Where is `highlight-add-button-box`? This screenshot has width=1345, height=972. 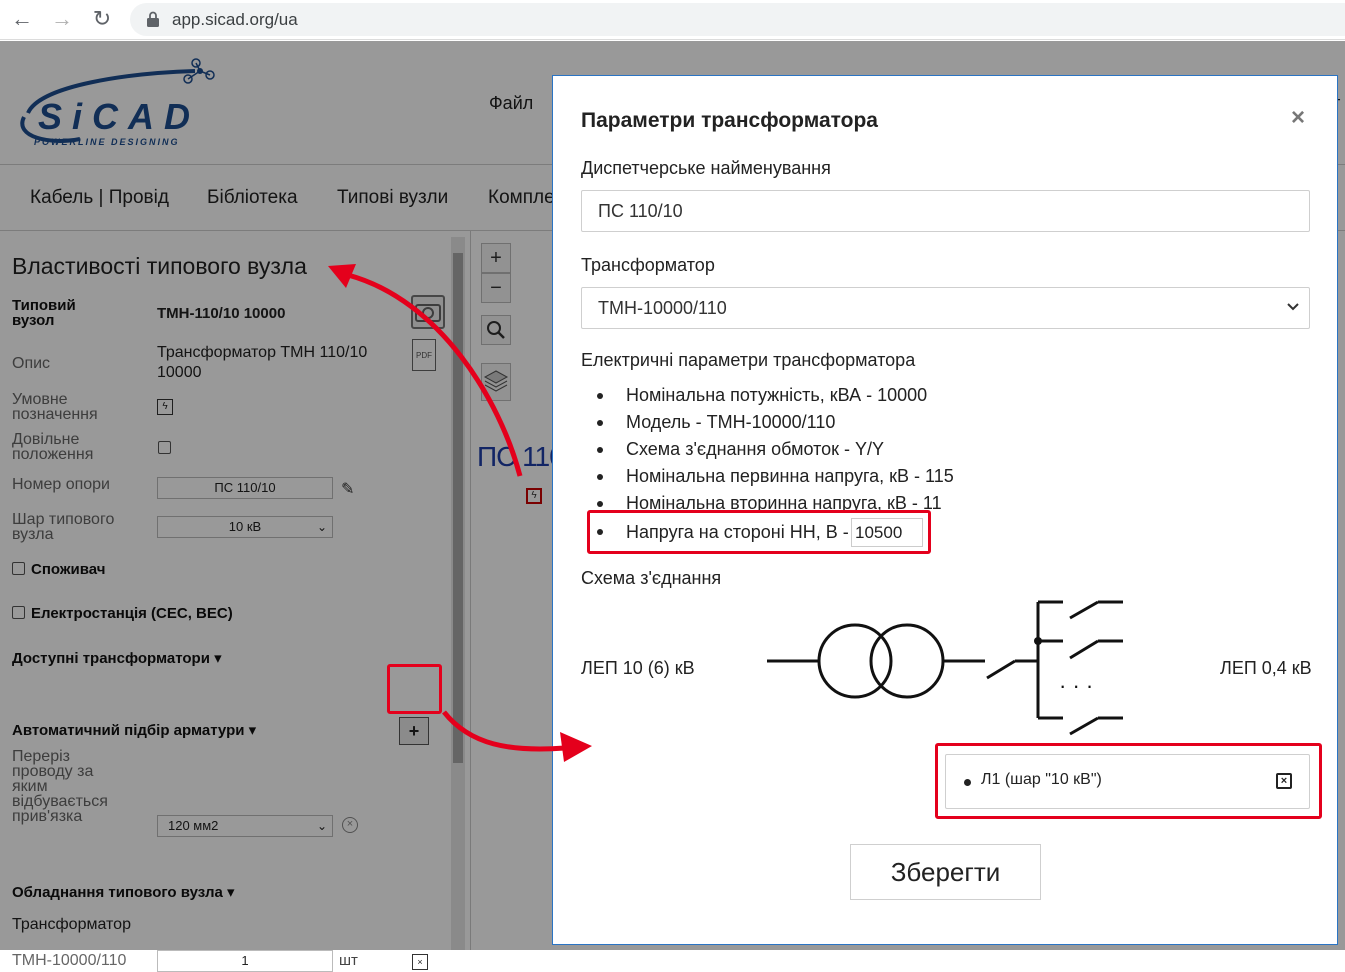
highlight-add-button-box is located at coordinates (414, 689).